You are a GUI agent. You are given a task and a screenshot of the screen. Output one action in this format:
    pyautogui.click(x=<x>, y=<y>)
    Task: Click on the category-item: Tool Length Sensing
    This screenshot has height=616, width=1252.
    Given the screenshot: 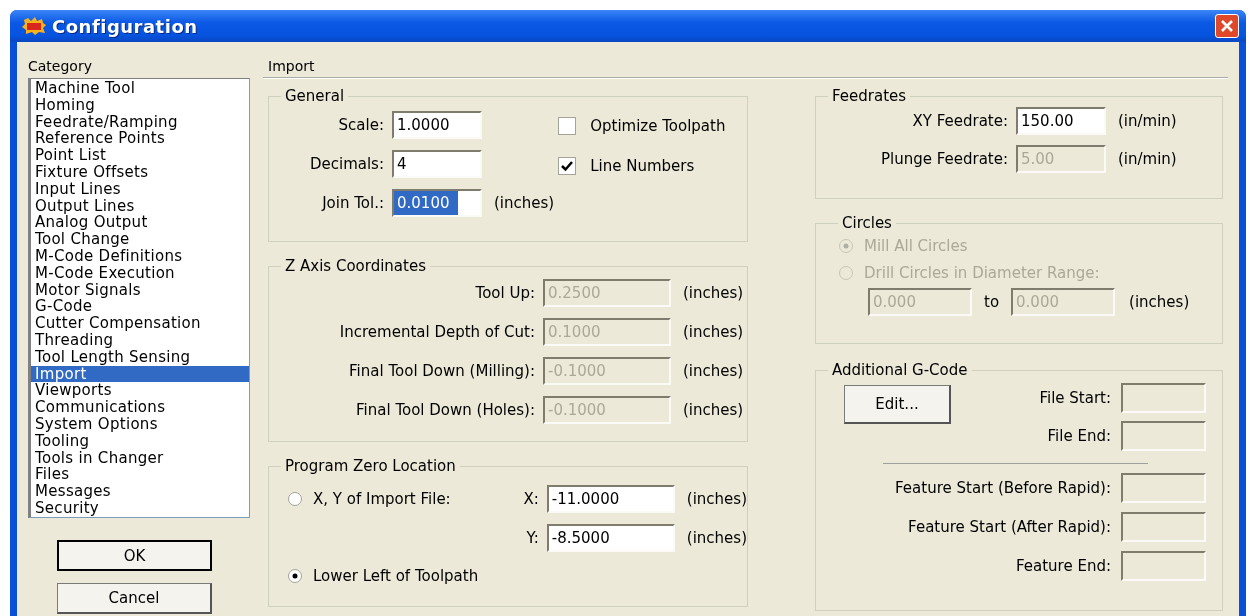 What is the action you would take?
    pyautogui.click(x=140, y=357)
    